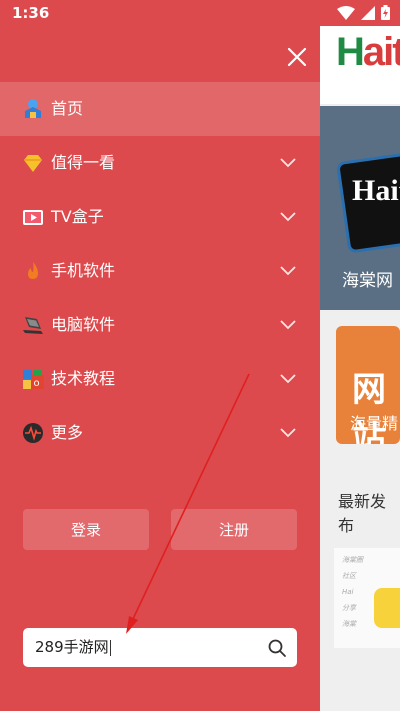  What do you see at coordinates (352, 592) in the screenshot?
I see `thumb-decor: 海棠圈 社区 Hai 分享 海棠` at bounding box center [352, 592].